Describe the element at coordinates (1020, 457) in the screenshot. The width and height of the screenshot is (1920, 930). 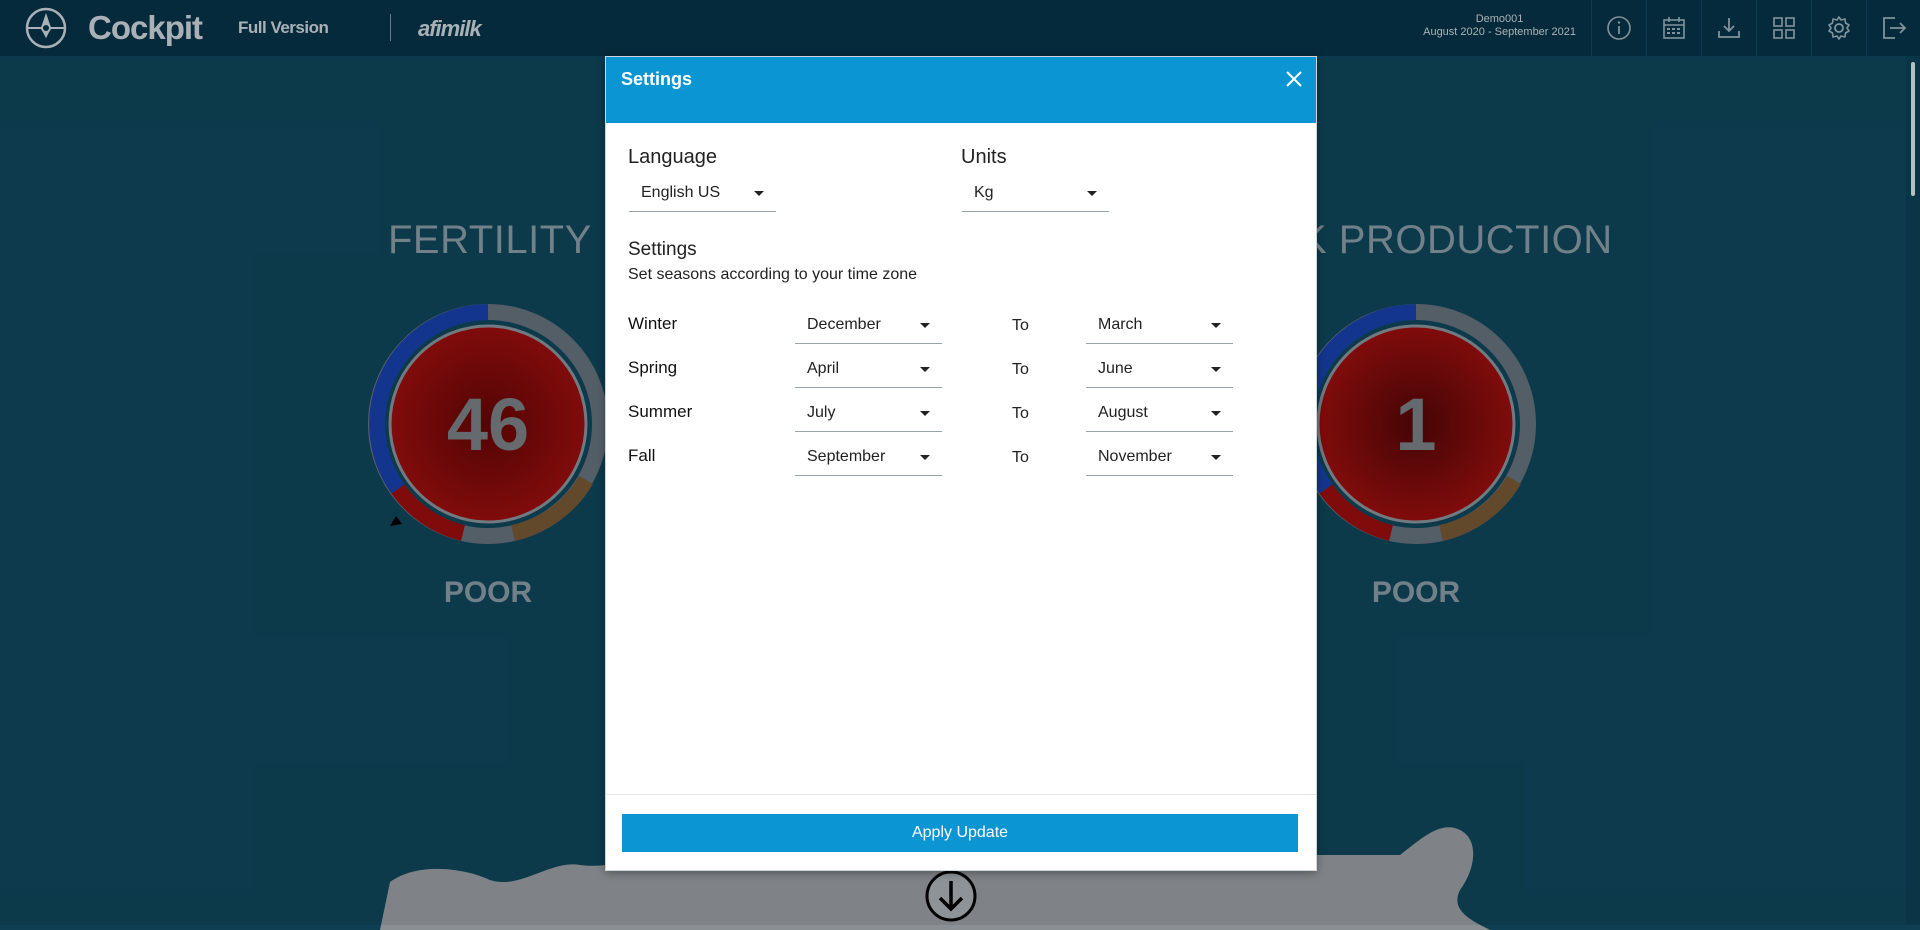
I see `fall-to-label: To` at that location.